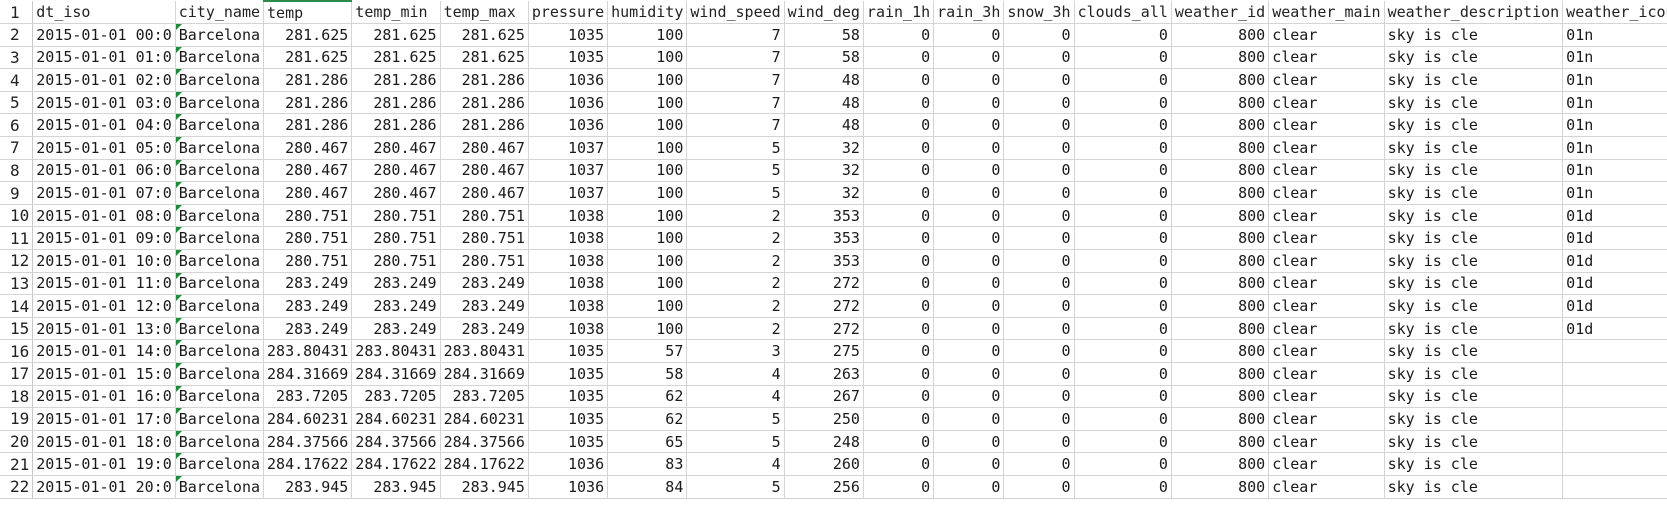 The height and width of the screenshot is (531, 1667). Describe the element at coordinates (104, 419) in the screenshot. I see `table-cell: 2015-01-01 17:0` at that location.